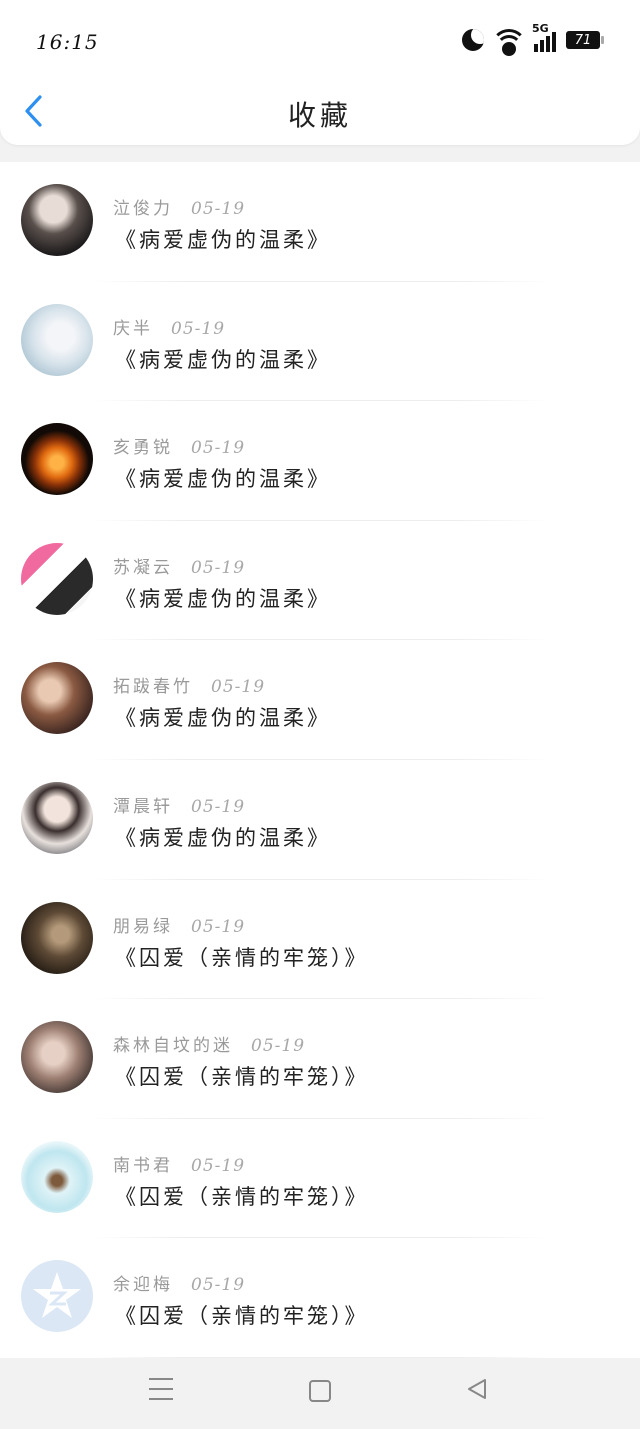 The image size is (640, 1429). I want to click on wifi-icon, so click(509, 42).